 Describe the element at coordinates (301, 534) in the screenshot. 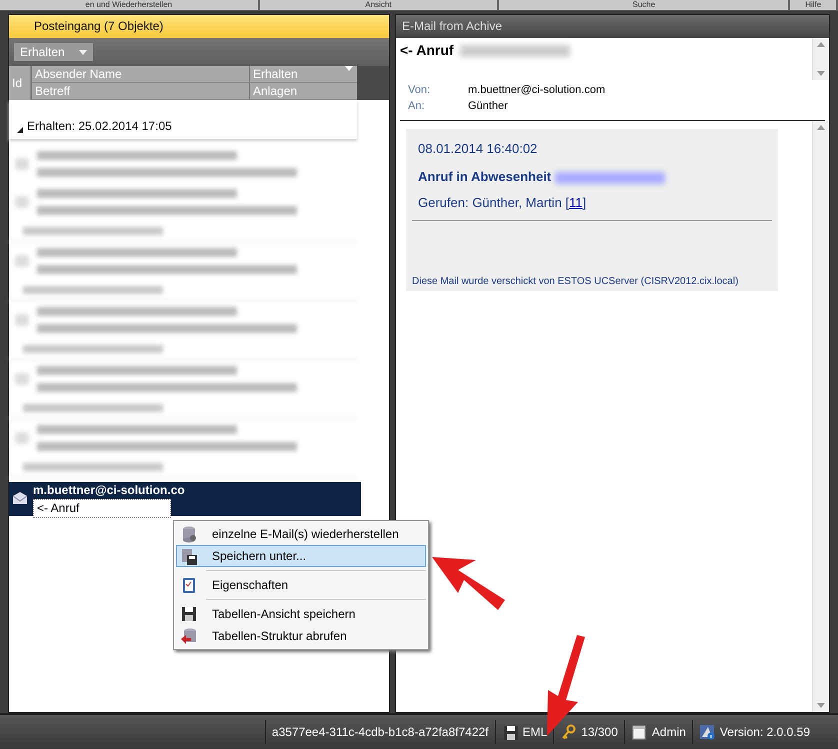

I see `menu-item: einzelne E-Mail(s) wiederherstellen` at that location.